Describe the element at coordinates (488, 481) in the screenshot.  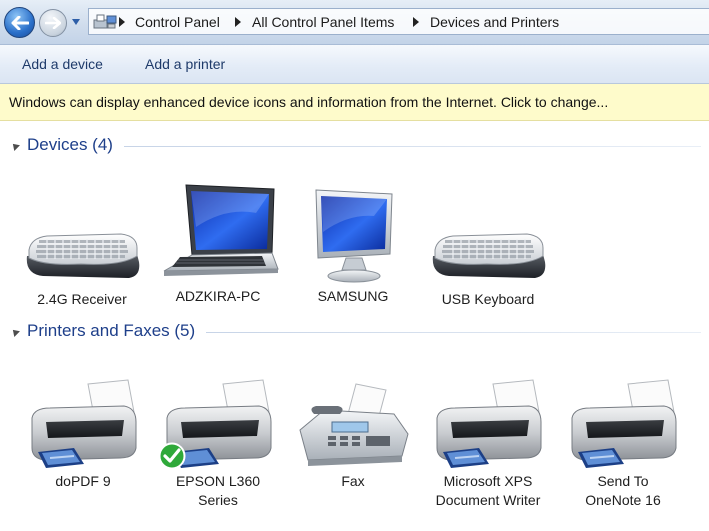
I see `printer-label: Microsoft XPS` at that location.